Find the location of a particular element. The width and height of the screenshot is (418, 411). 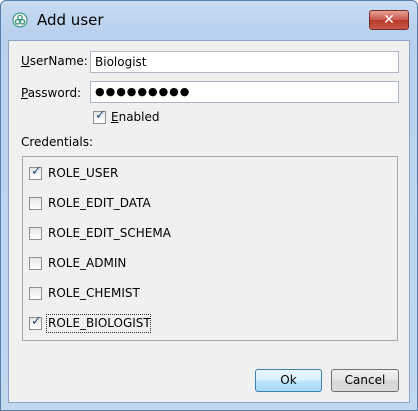

cancel-button: Cancel is located at coordinates (365, 380).